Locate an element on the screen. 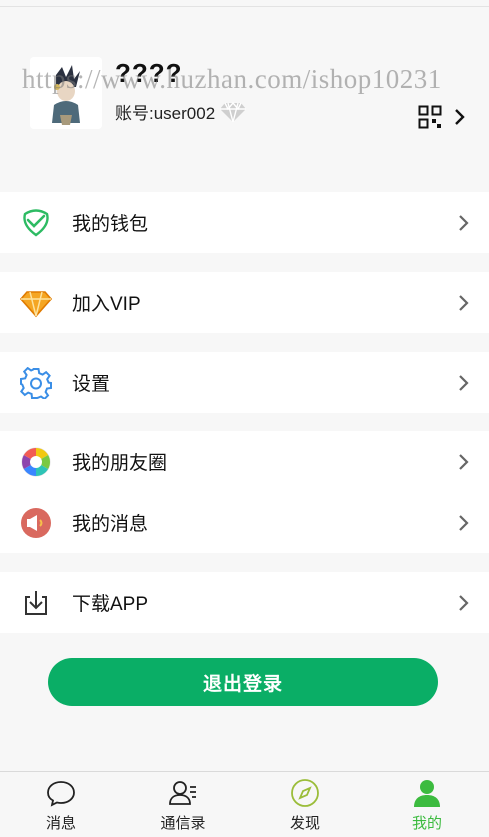 The height and width of the screenshot is (837, 489). qr-code-entry is located at coordinates (443, 117).